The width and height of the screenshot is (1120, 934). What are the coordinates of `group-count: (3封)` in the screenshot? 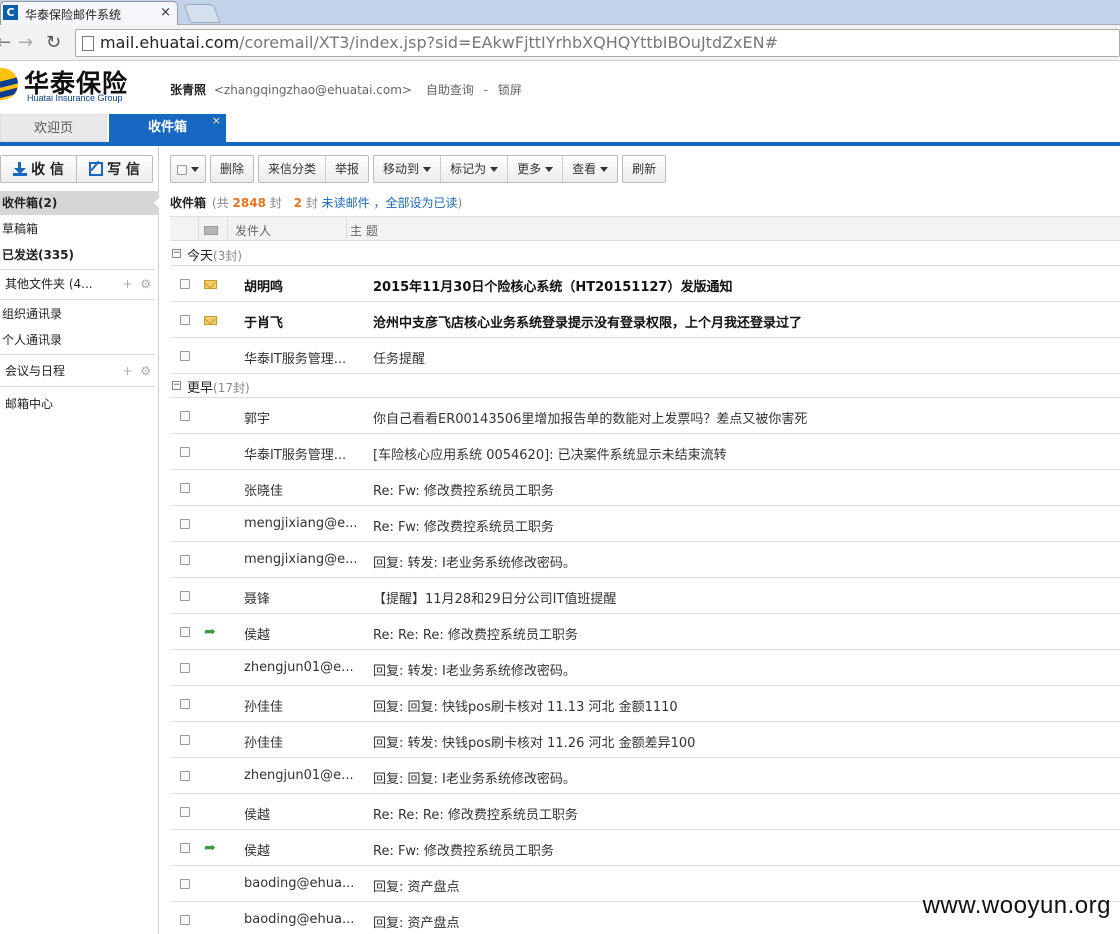 It's located at (228, 256).